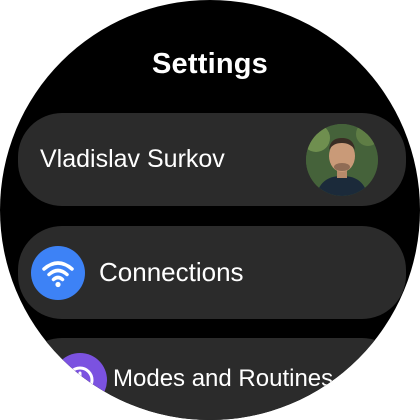  What do you see at coordinates (223, 378) in the screenshot?
I see `menu-item-label: Modes and Routines` at bounding box center [223, 378].